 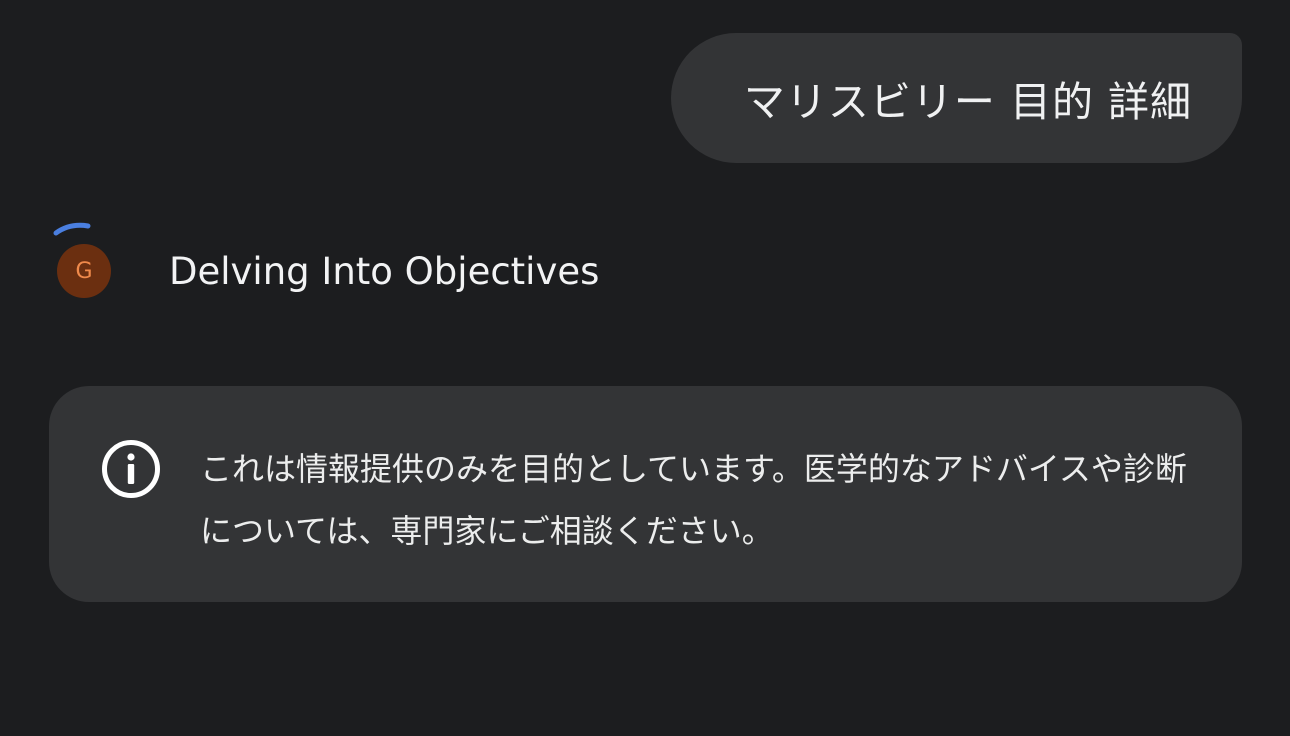 I want to click on avatar-letter: G, so click(x=84, y=271).